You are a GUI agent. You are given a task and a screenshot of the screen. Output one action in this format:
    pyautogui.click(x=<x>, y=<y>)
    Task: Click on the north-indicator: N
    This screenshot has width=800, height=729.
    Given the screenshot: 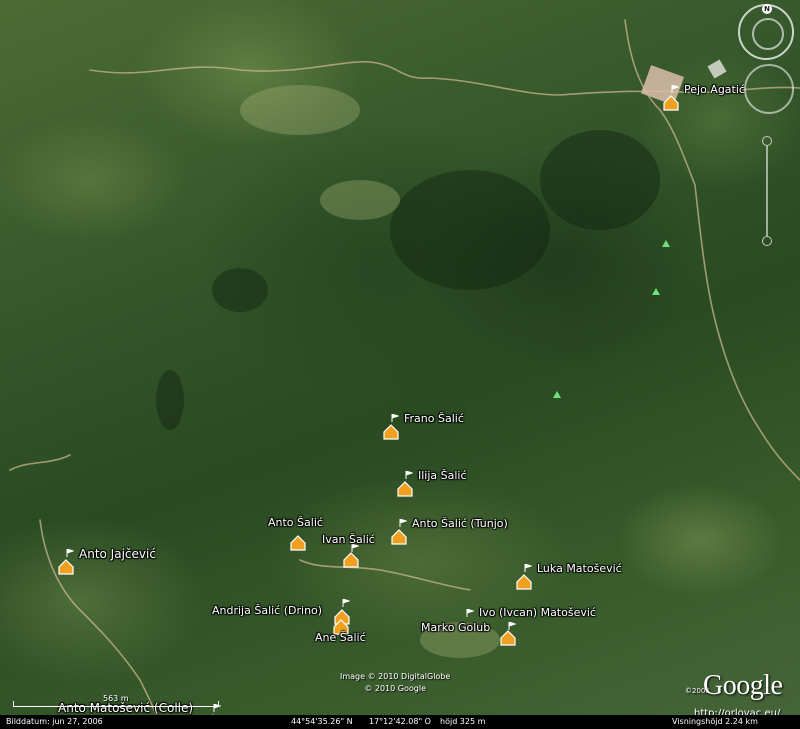 What is the action you would take?
    pyautogui.click(x=767, y=9)
    